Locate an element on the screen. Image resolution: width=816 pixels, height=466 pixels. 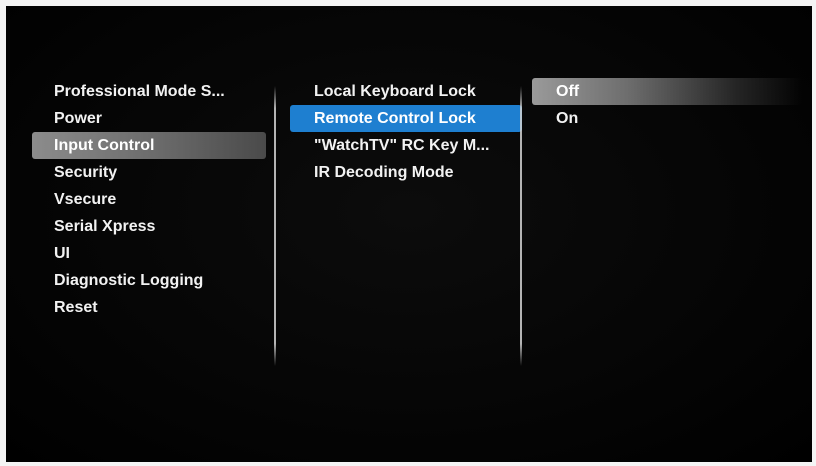
remote-control-lock-options: Off On is located at coordinates (667, 105).